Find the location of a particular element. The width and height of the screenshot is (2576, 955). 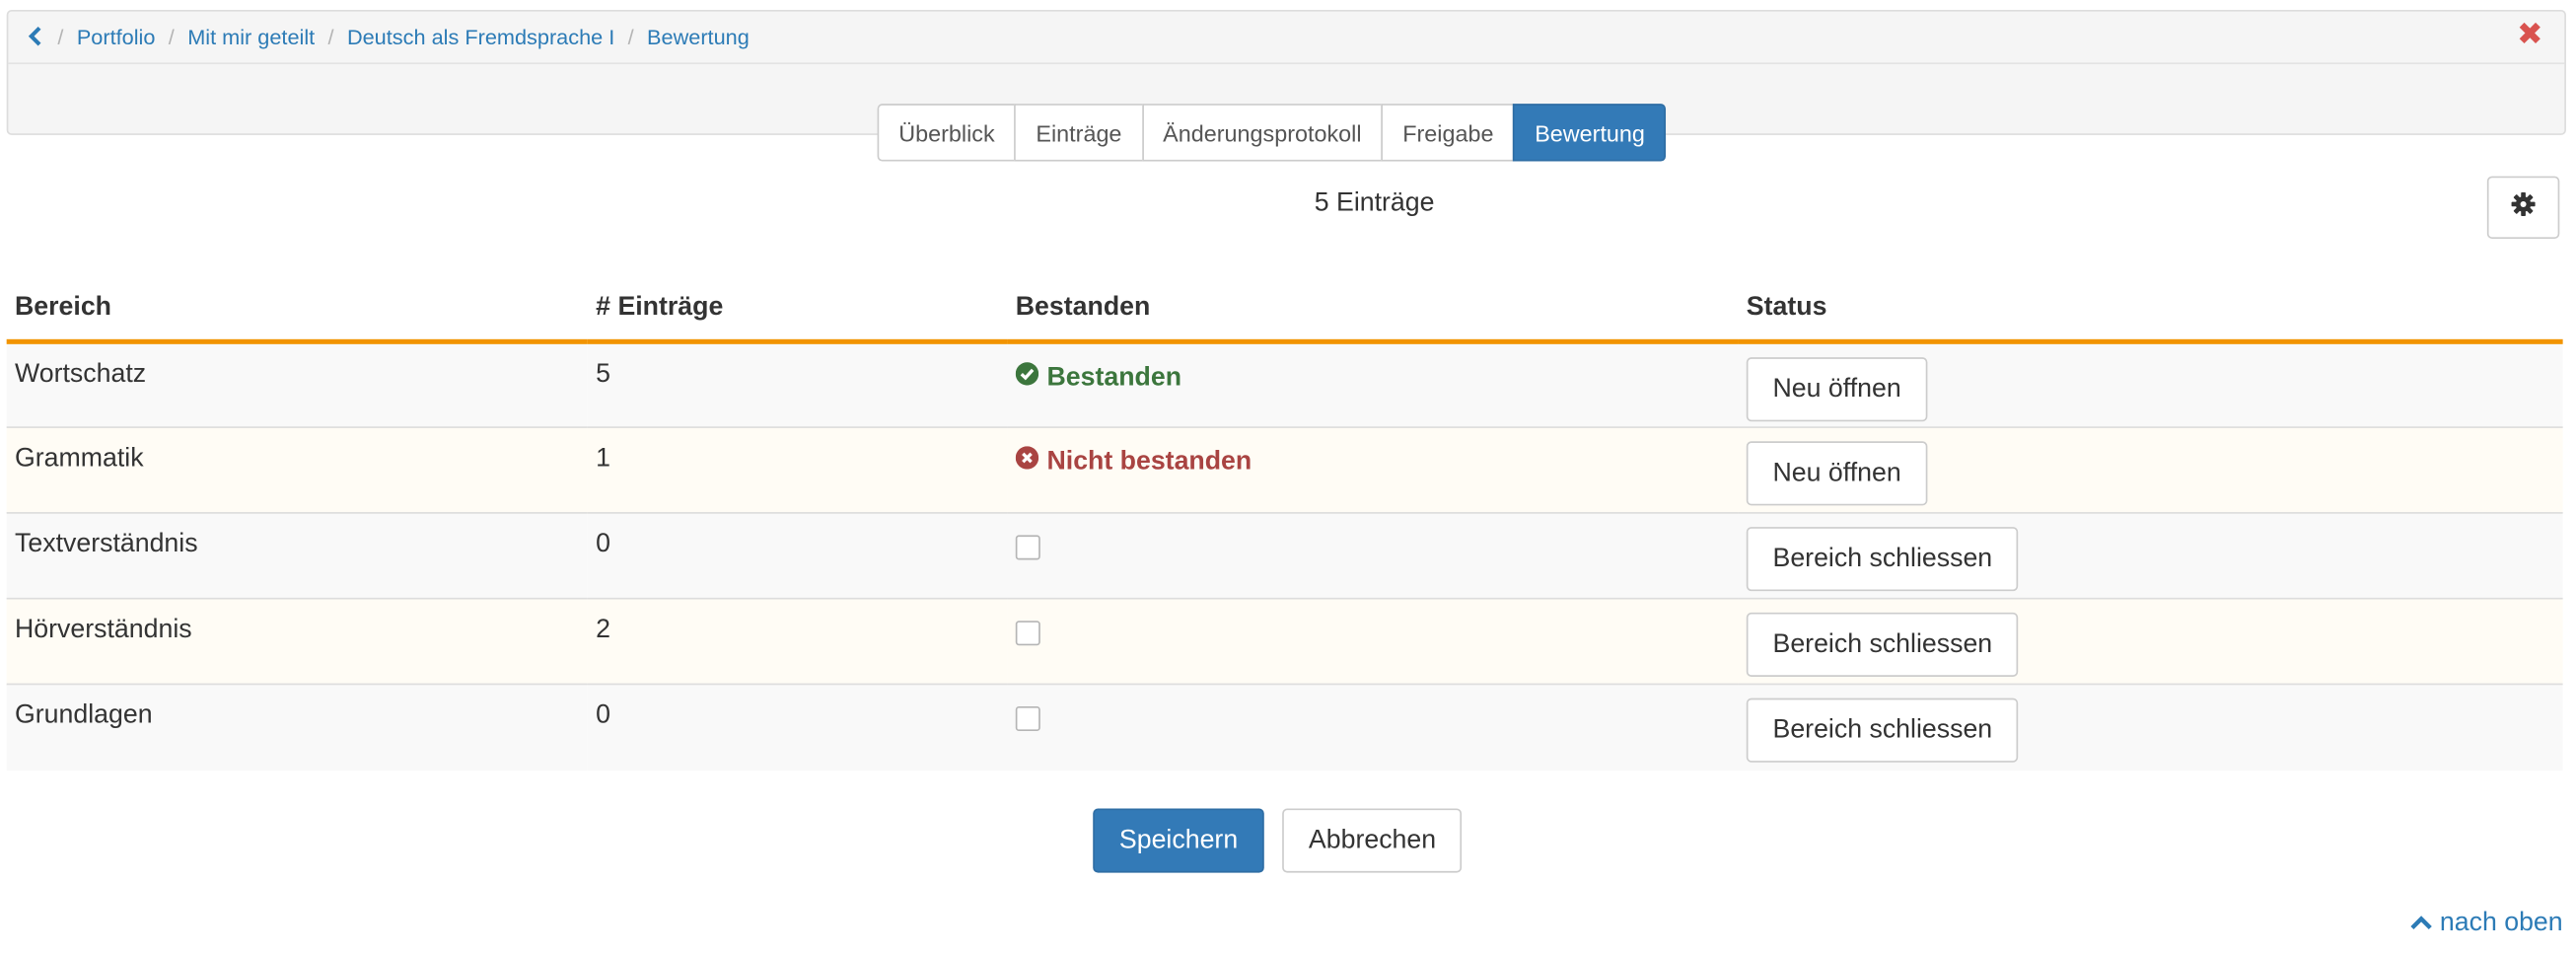

cell-bestanden: Nicht bestanden is located at coordinates (1373, 469).